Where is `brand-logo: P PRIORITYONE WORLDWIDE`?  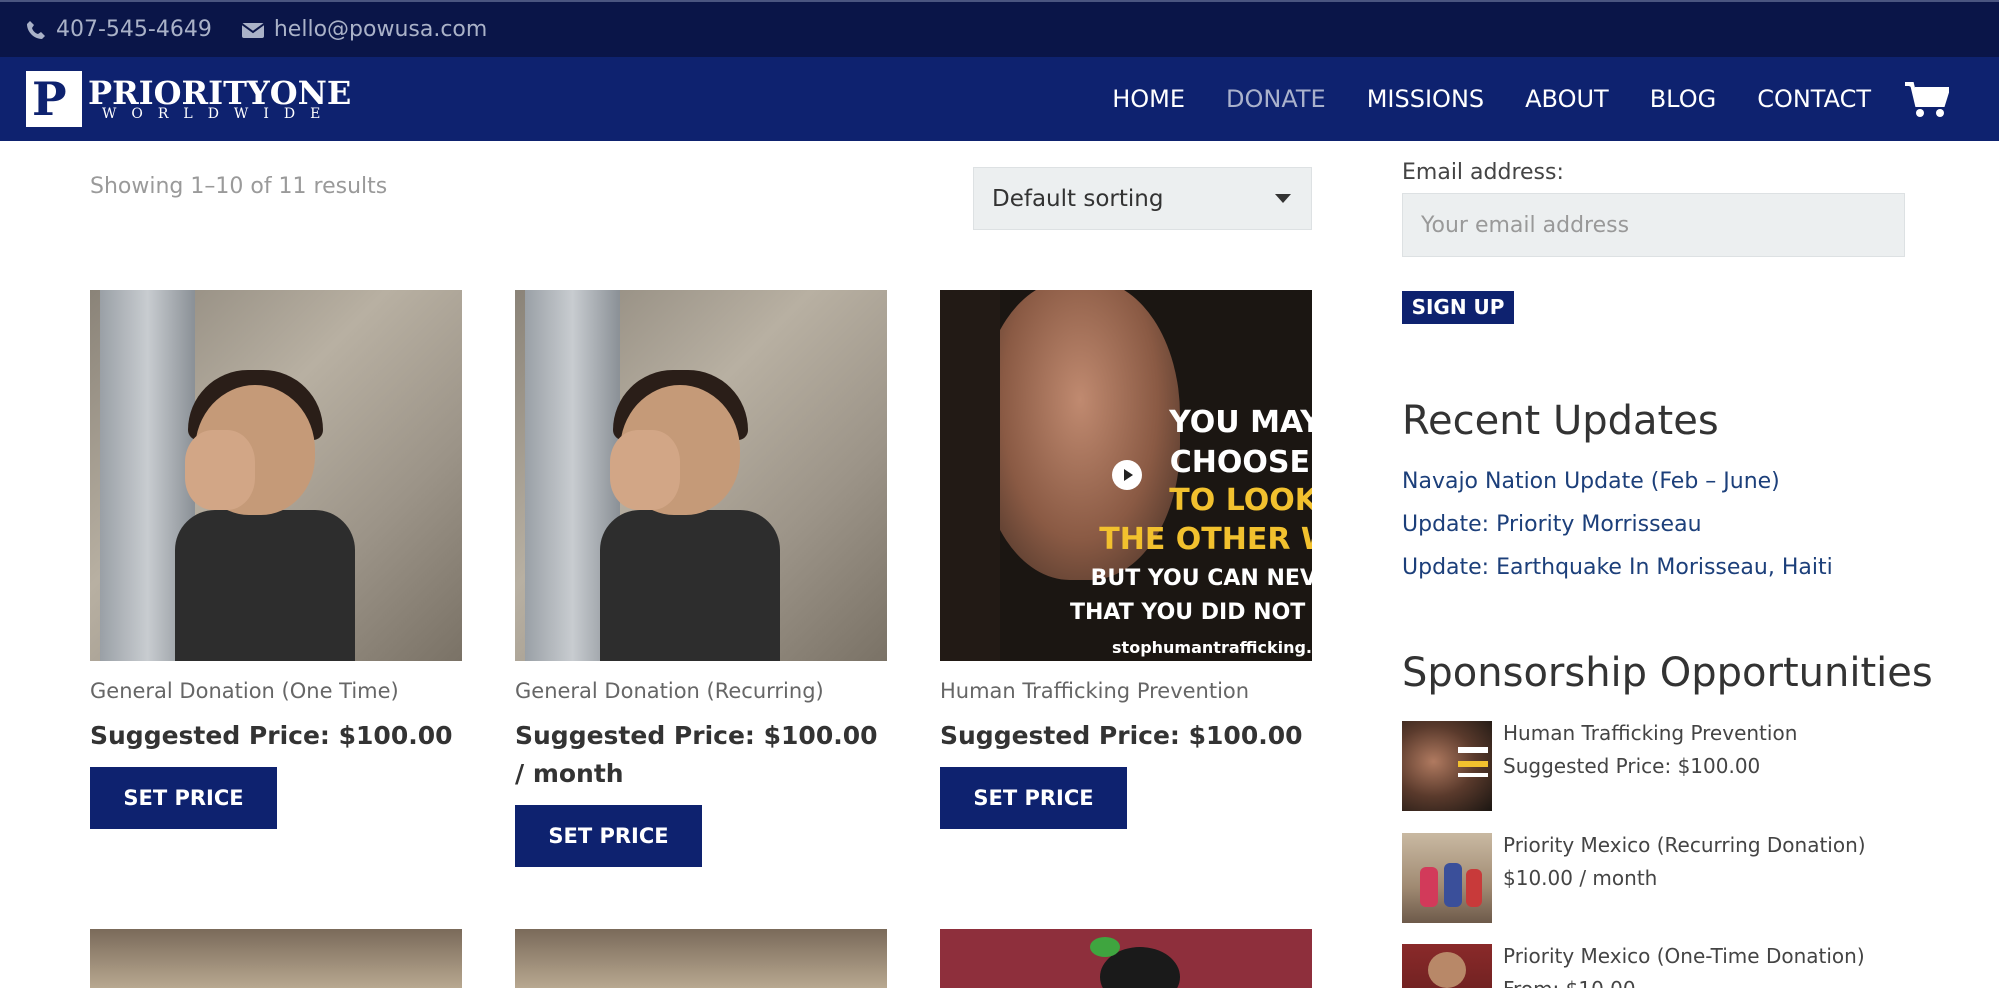
brand-logo: P PRIORITYONE WORLDWIDE is located at coordinates (188, 99).